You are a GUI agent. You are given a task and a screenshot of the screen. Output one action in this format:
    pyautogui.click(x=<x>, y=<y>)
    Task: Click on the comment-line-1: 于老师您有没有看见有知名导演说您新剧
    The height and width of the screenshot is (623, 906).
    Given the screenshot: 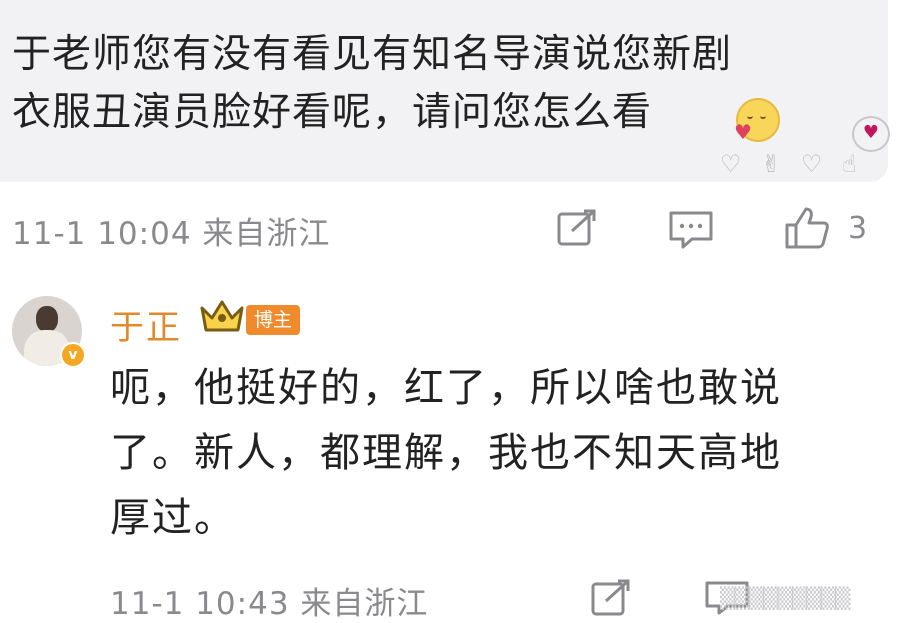 What is the action you would take?
    pyautogui.click(x=372, y=54)
    